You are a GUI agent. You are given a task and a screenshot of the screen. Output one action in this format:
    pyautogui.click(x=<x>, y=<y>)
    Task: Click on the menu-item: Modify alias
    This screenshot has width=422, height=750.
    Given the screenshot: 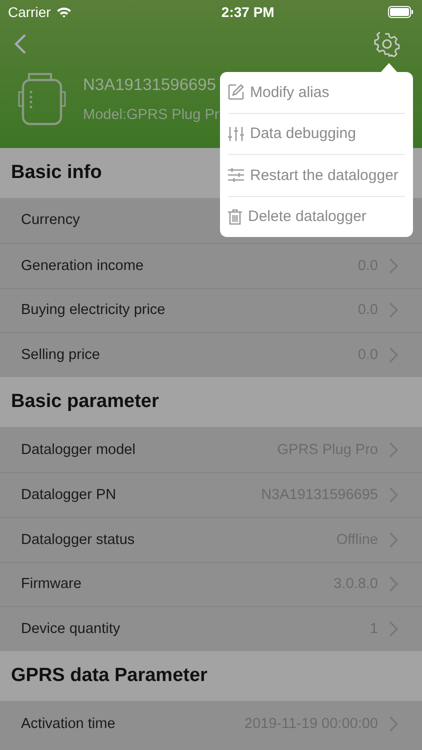 What is the action you would take?
    pyautogui.click(x=316, y=93)
    